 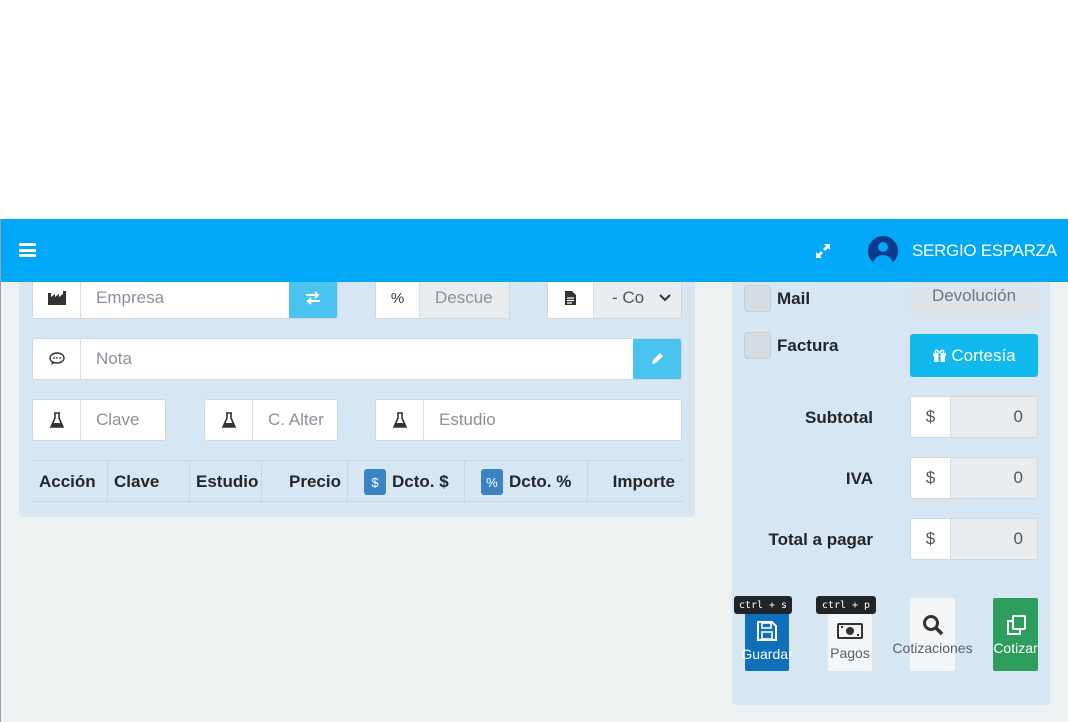 I want to click on exchange-icon, so click(x=313, y=298).